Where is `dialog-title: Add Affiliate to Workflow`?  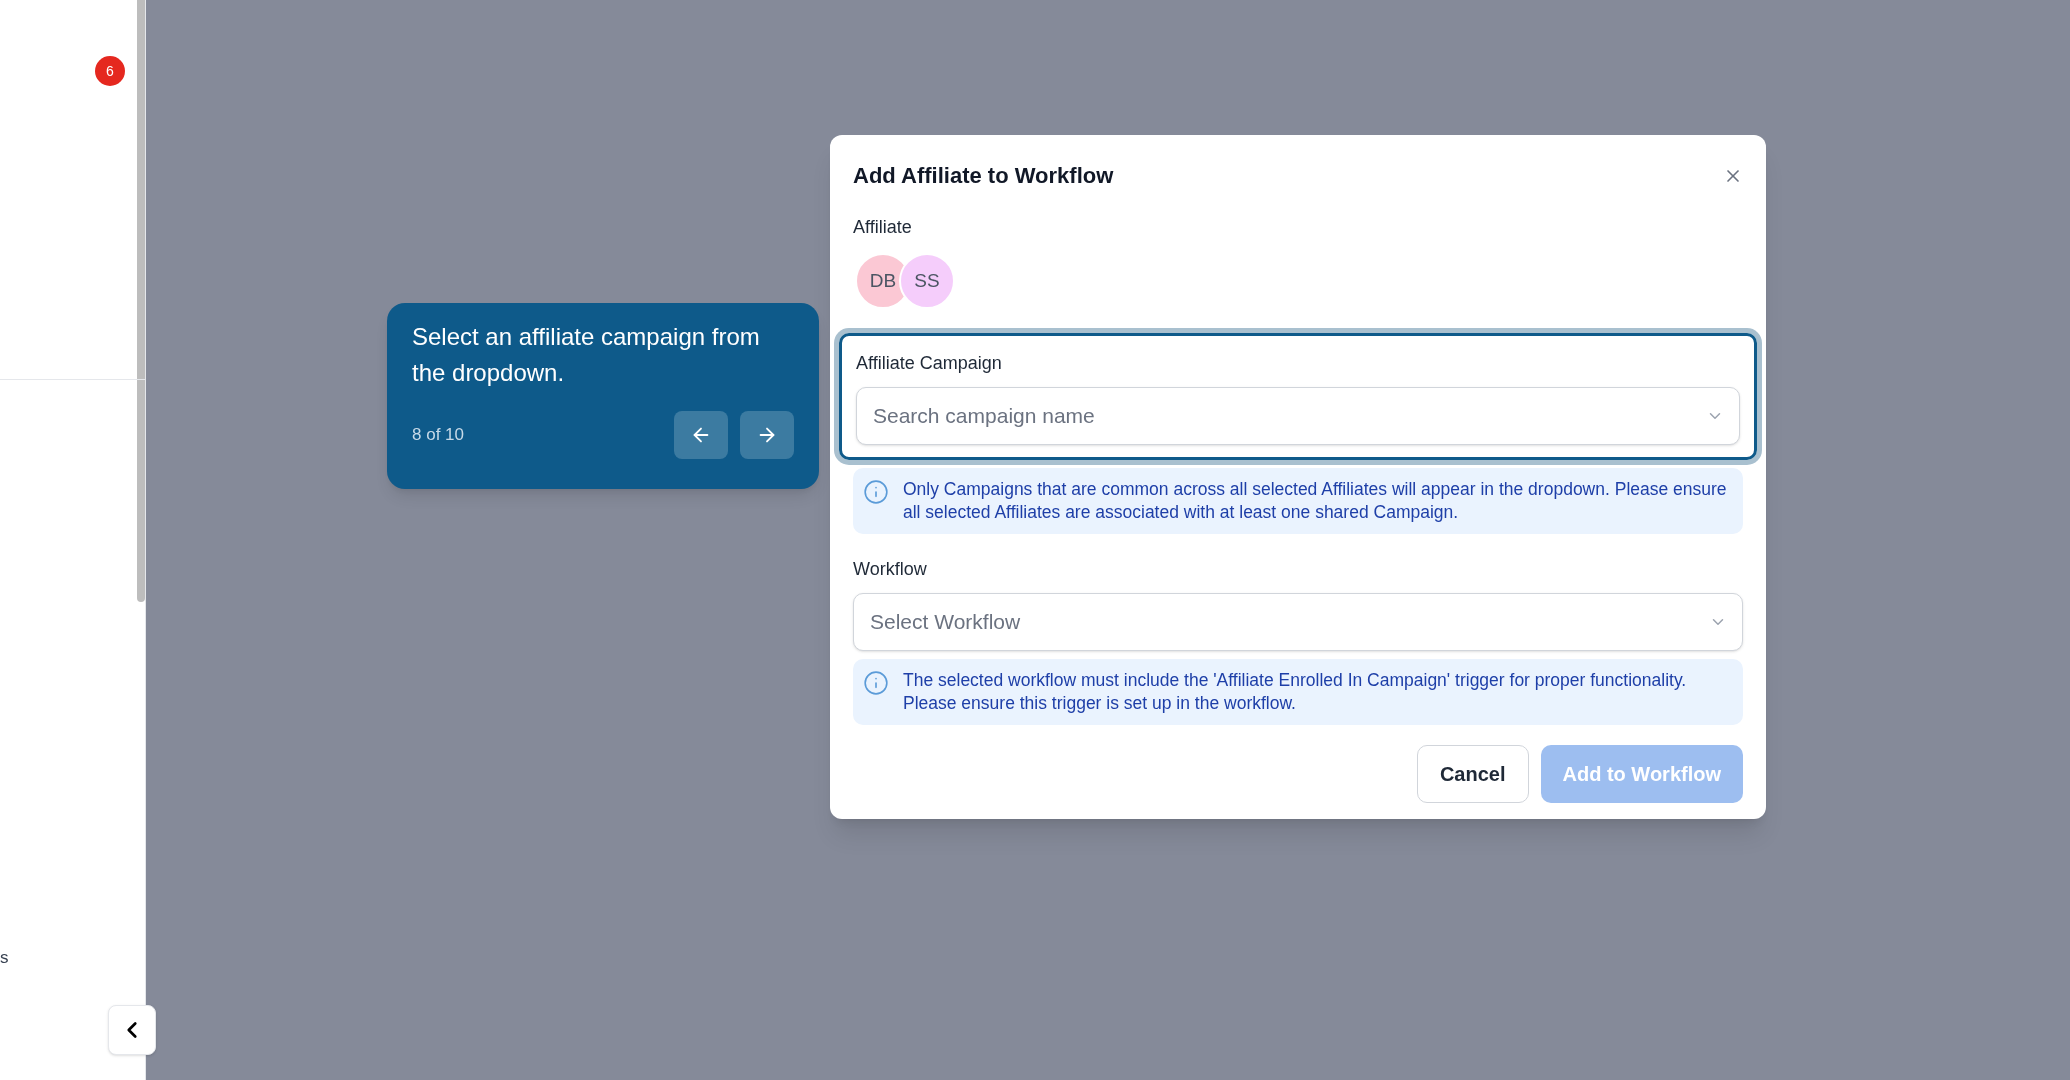 dialog-title: Add Affiliate to Workflow is located at coordinates (983, 176).